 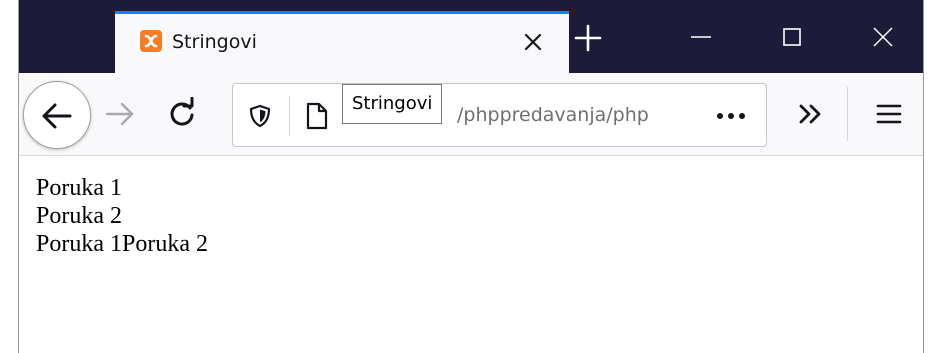 I want to click on content-line: Poruka 1Poruka 2, so click(x=122, y=244).